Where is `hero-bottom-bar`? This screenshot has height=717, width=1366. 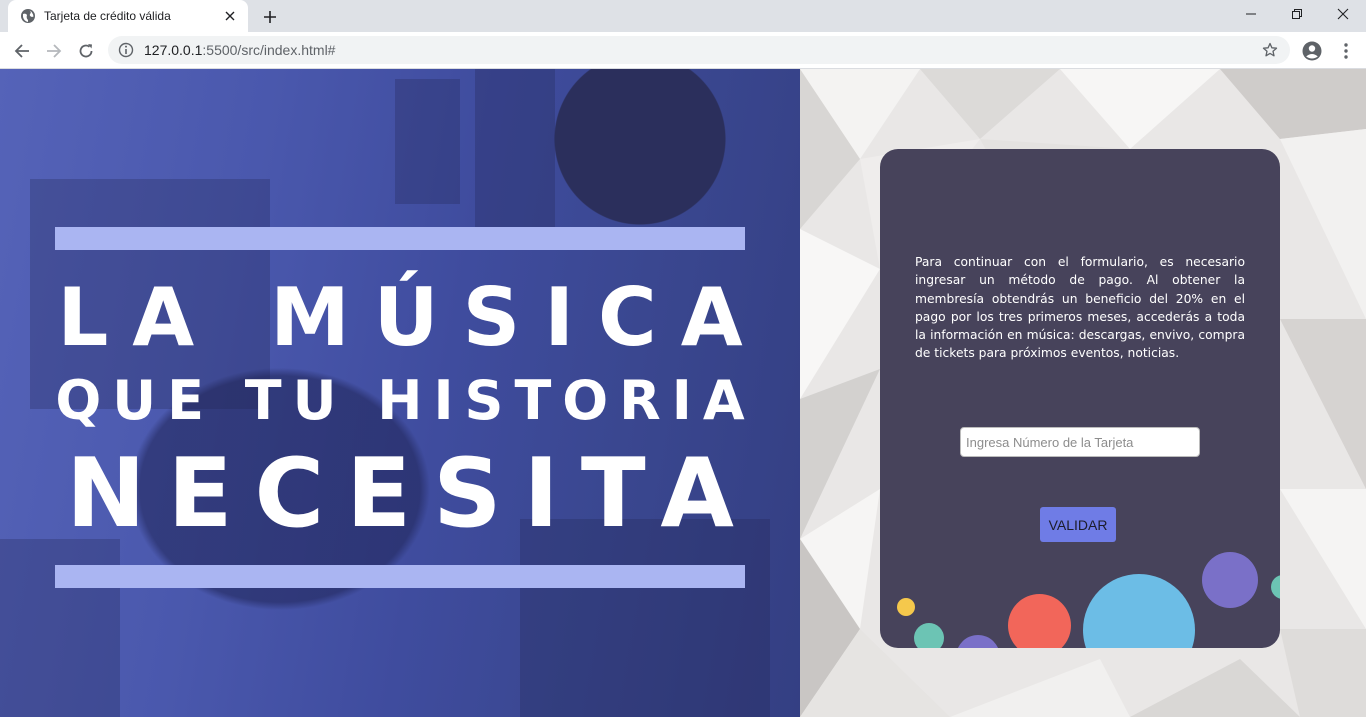 hero-bottom-bar is located at coordinates (400, 576).